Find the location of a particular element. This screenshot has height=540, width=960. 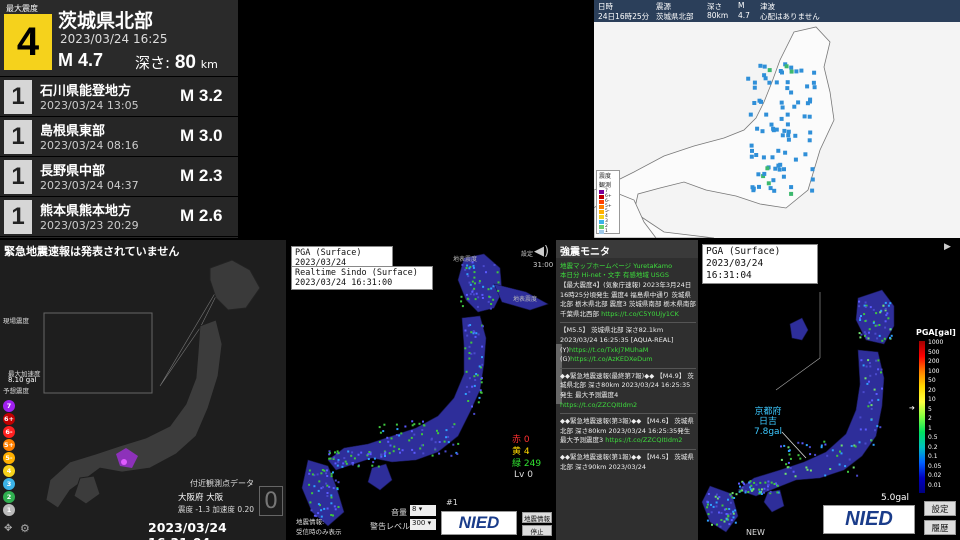

scale-item: 5- is located at coordinates (9, 458).